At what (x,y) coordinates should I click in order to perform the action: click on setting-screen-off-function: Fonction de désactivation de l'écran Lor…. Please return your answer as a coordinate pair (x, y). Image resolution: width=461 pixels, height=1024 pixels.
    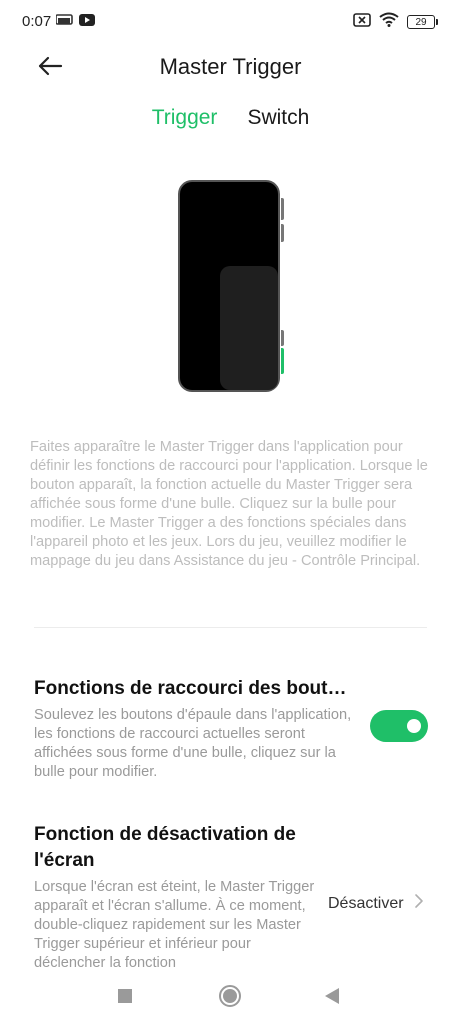
    Looking at the image, I should click on (184, 894).